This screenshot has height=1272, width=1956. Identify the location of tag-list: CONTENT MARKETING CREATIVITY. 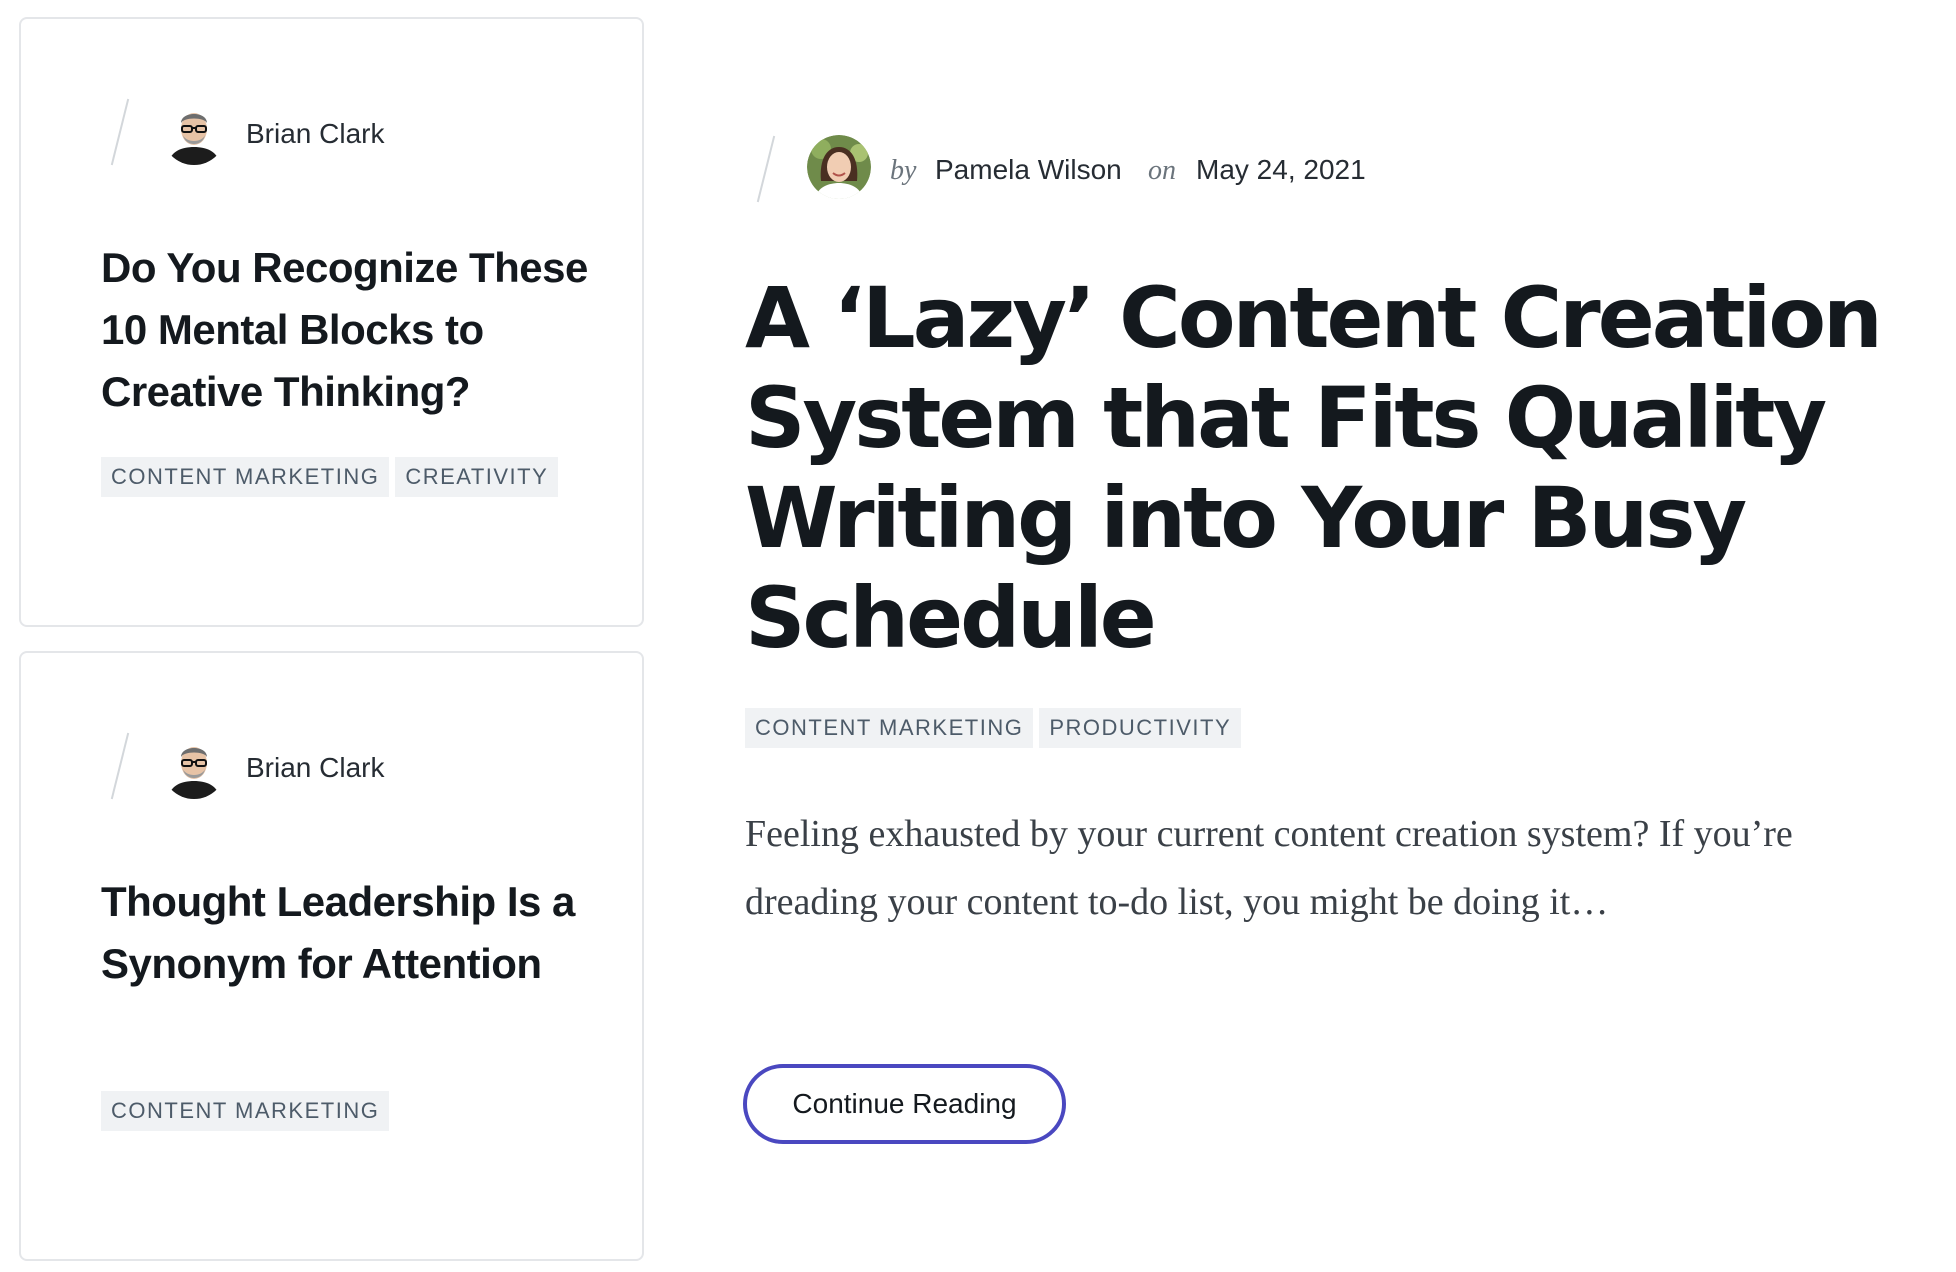
(330, 477).